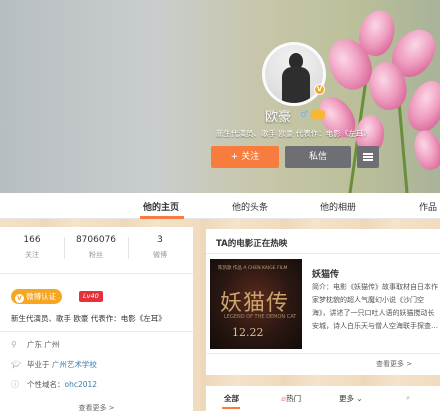 The height and width of the screenshot is (411, 440). I want to click on poster-date: 12.22, so click(248, 332).